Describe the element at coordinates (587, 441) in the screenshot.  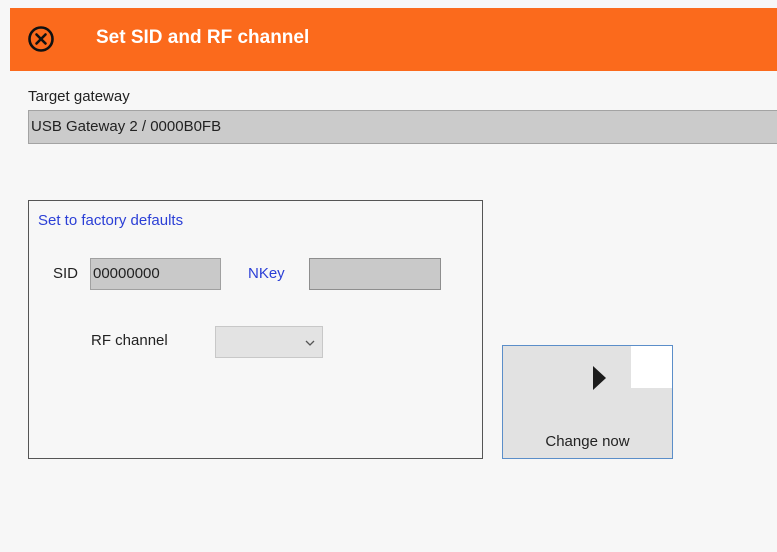
I see `change-now-label: Change now` at that location.